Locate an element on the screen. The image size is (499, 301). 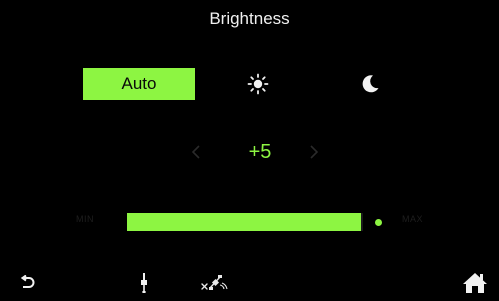
home-icon is located at coordinates (475, 283).